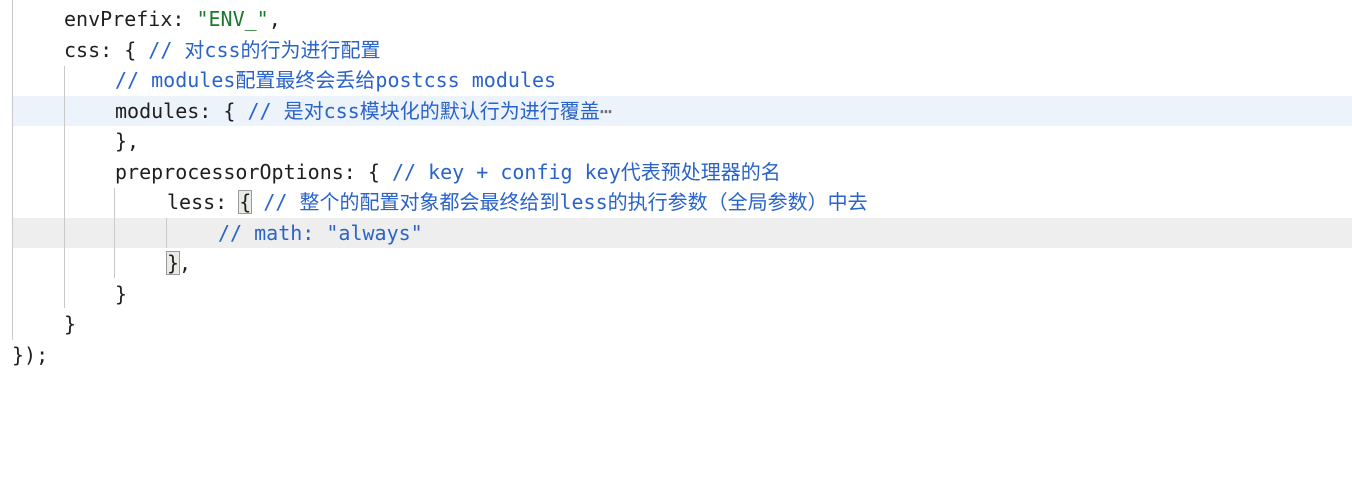  Describe the element at coordinates (676, 233) in the screenshot. I see `code-line: // math: "always"` at that location.